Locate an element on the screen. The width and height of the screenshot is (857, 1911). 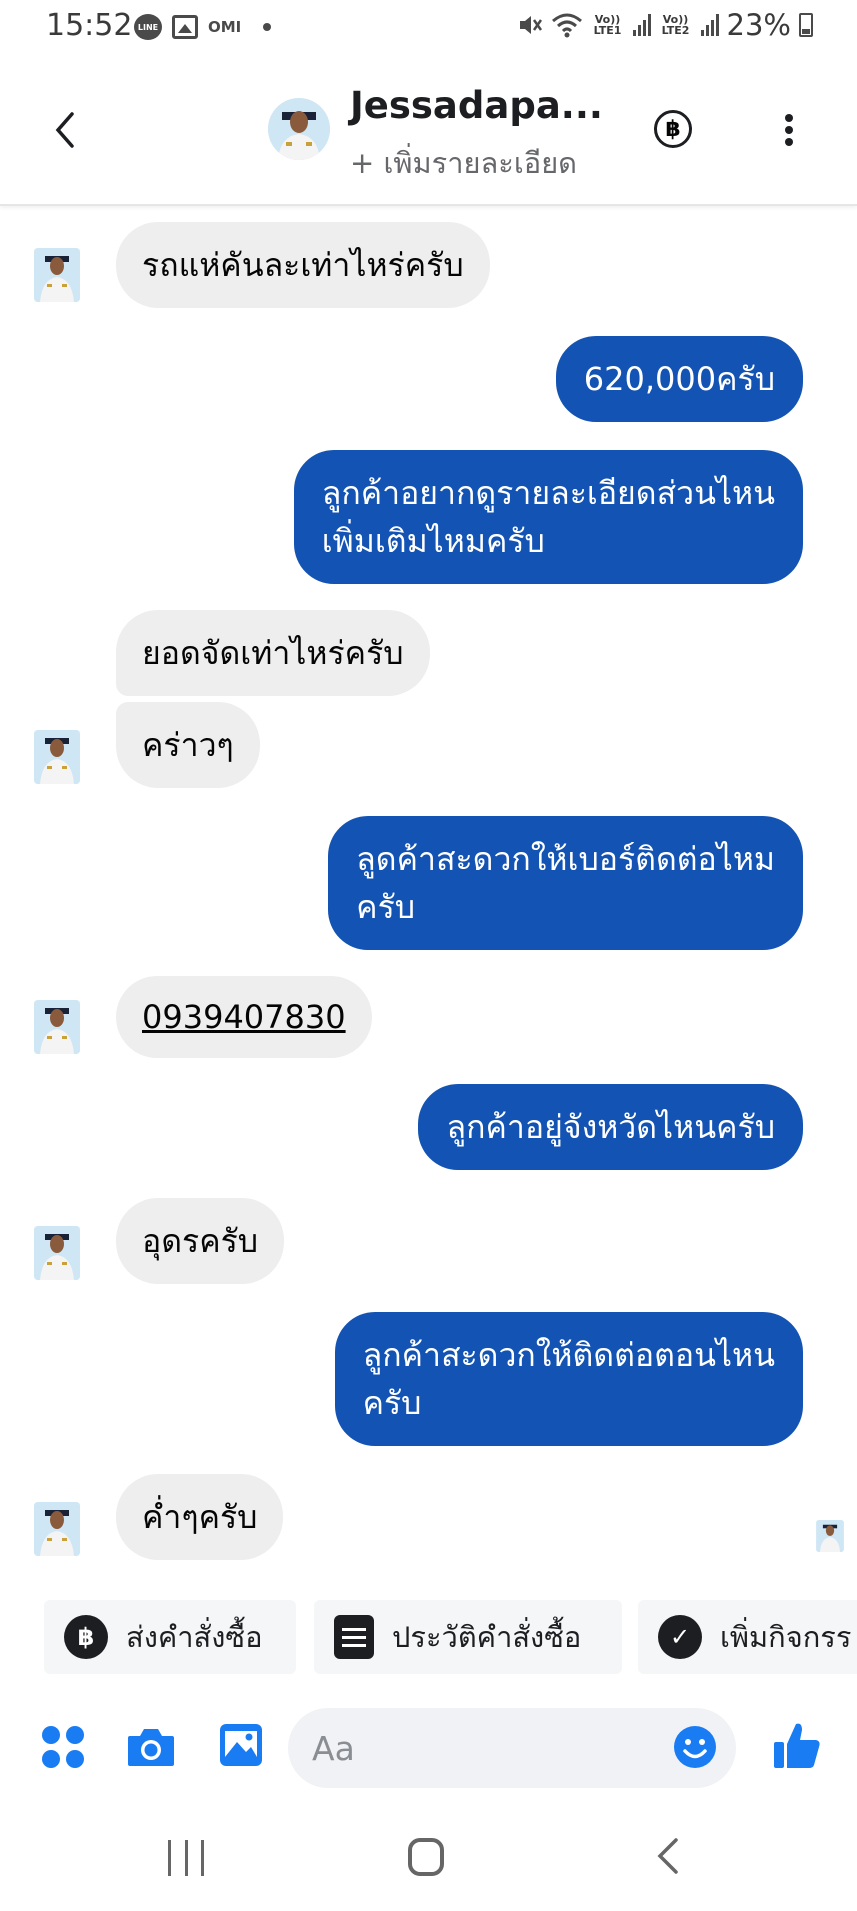
message-composer is located at coordinates (428, 1748).